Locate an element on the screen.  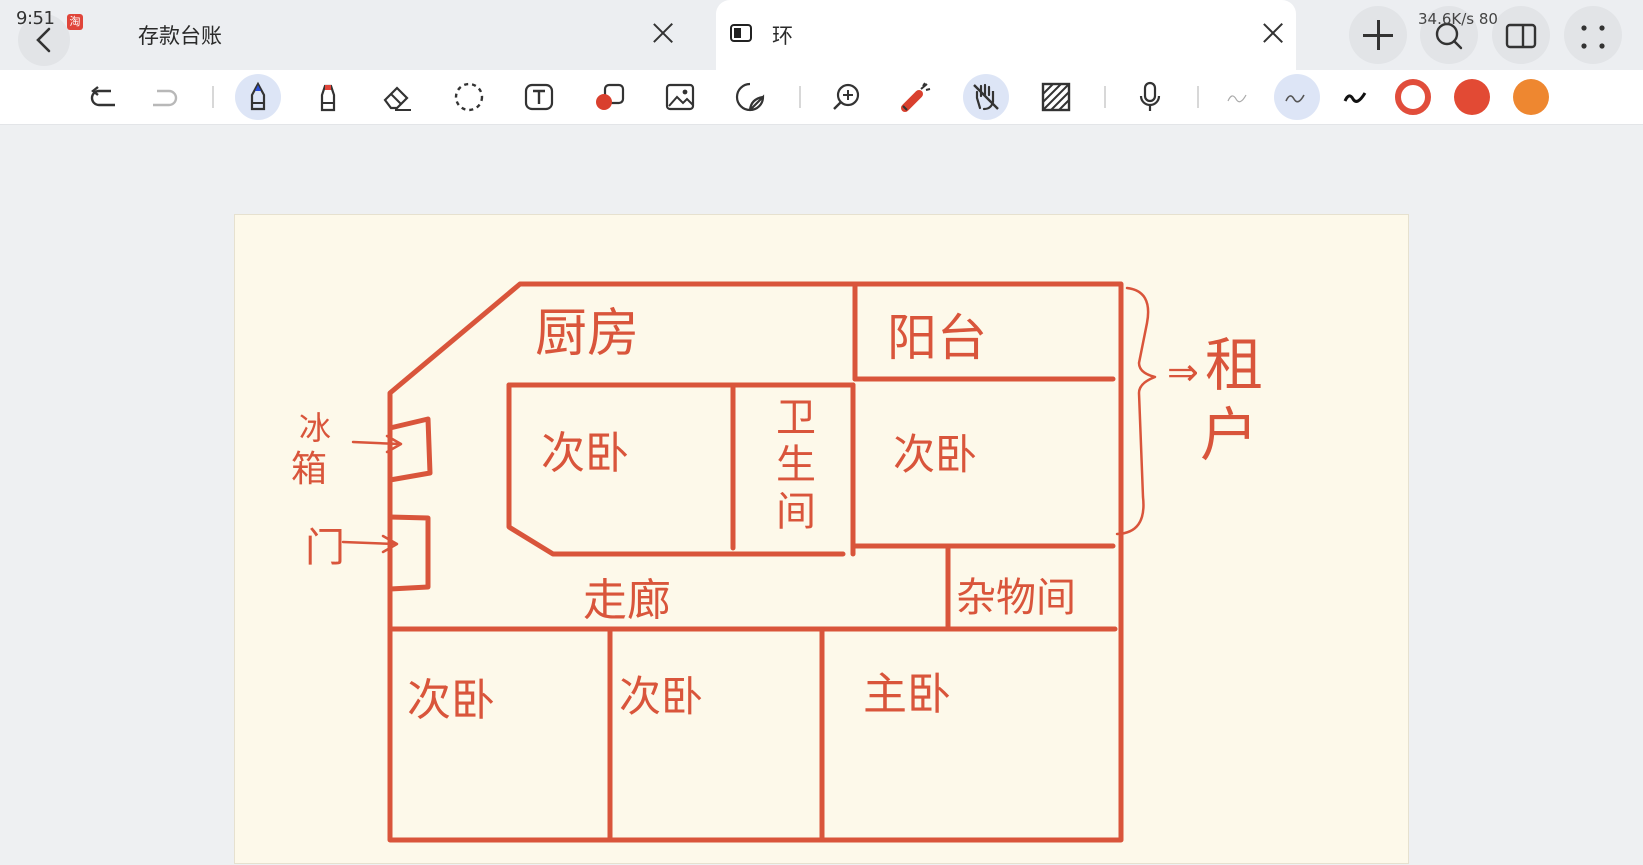
shape-tool is located at coordinates (610, 97).